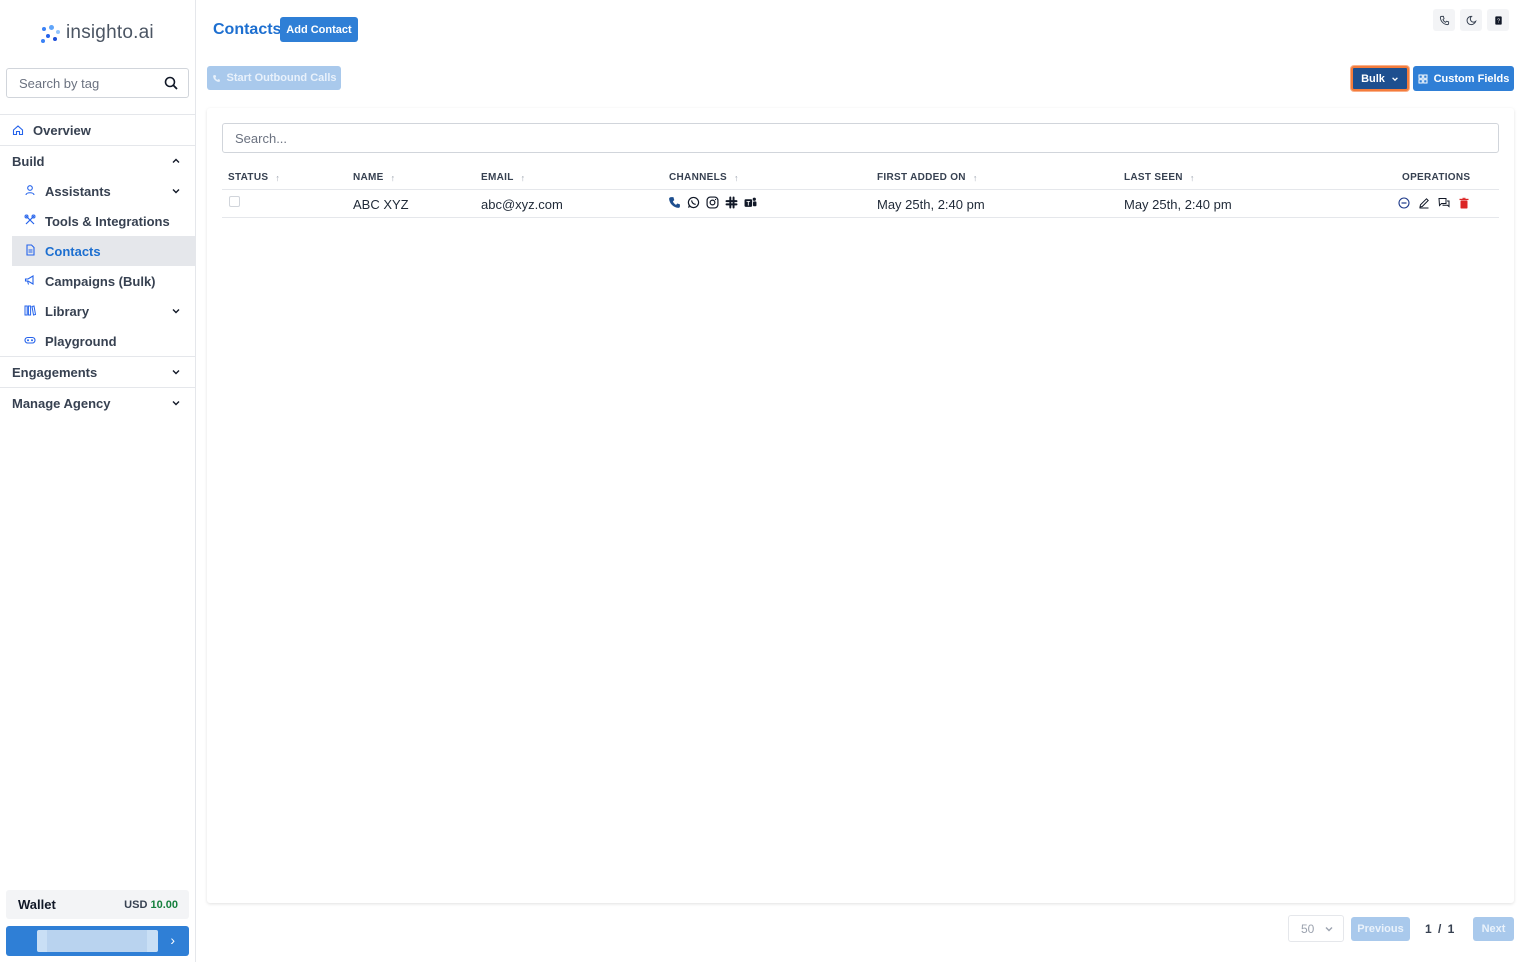 The width and height of the screenshot is (1526, 962). Describe the element at coordinates (97, 129) in the screenshot. I see `sidebar-item-overview: Overview` at that location.